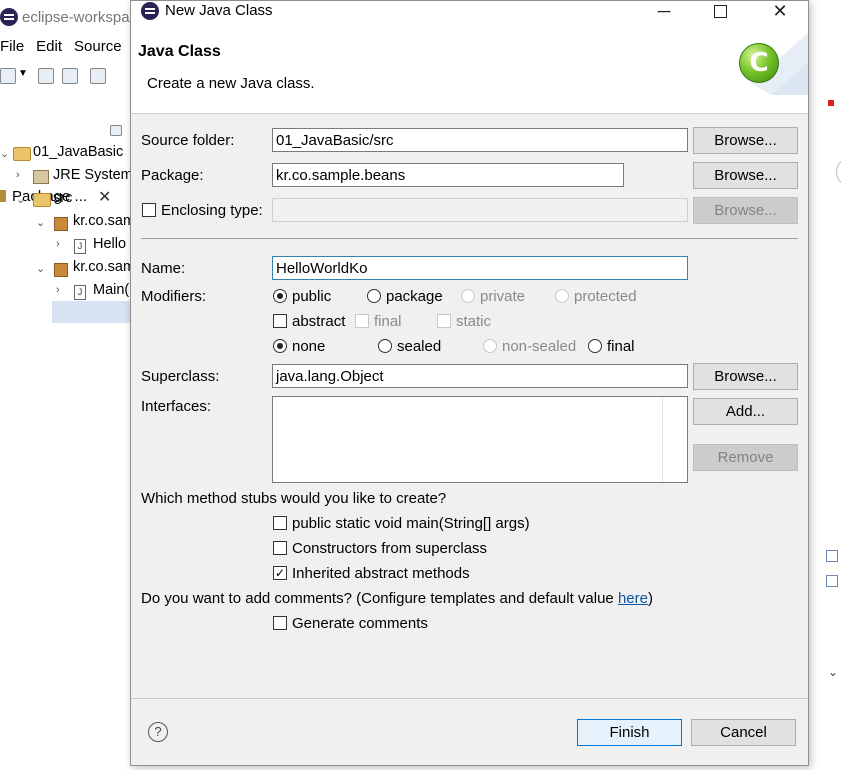 Image resolution: width=841 pixels, height=770 pixels. What do you see at coordinates (385, 346) in the screenshot?
I see `sealed-radio` at bounding box center [385, 346].